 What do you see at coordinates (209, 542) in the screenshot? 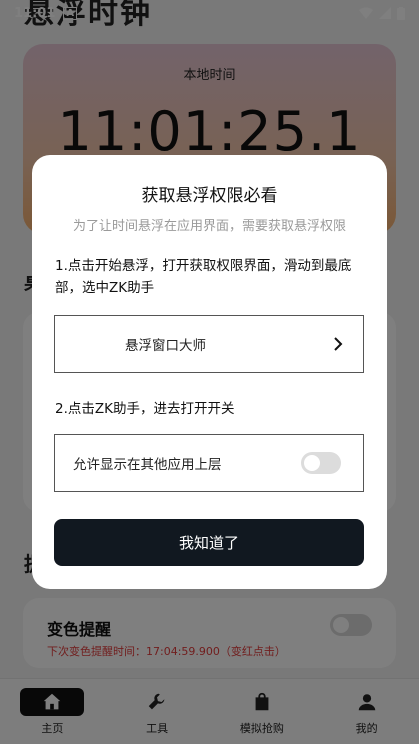
I see `got-it-button: 我知道了` at bounding box center [209, 542].